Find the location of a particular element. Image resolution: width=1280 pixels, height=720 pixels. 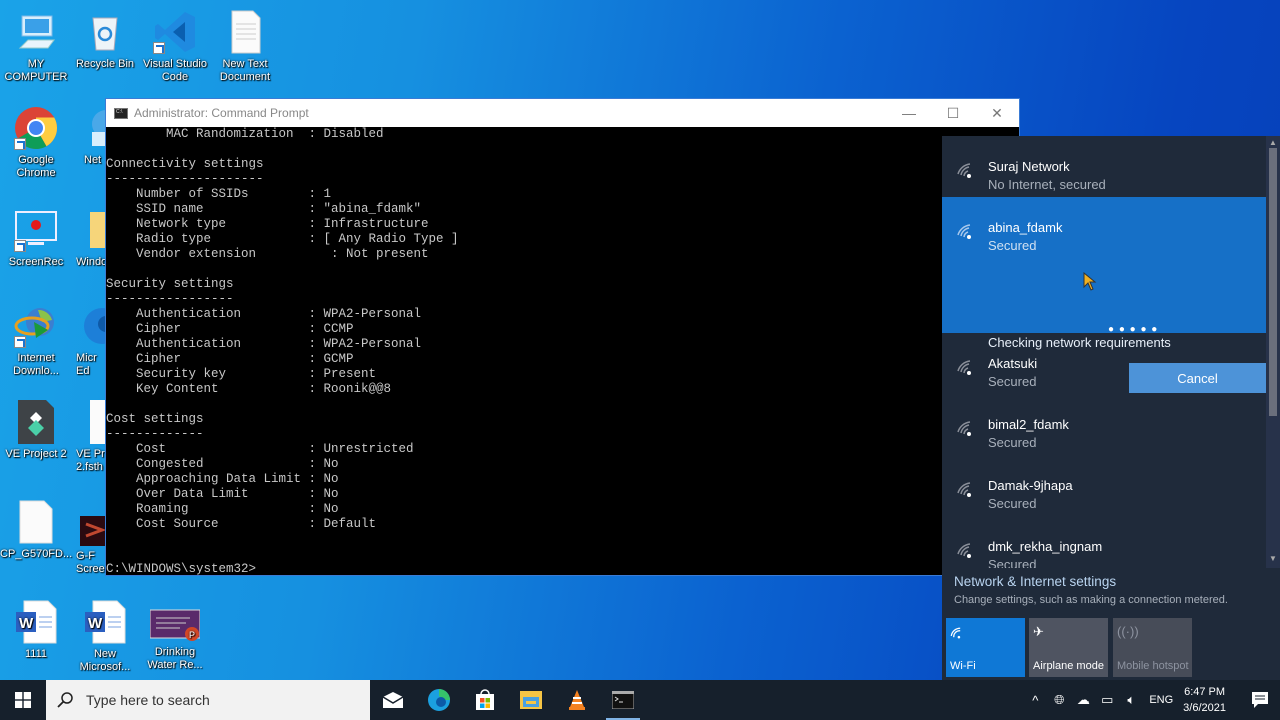

taskbar-edge is located at coordinates (439, 700).